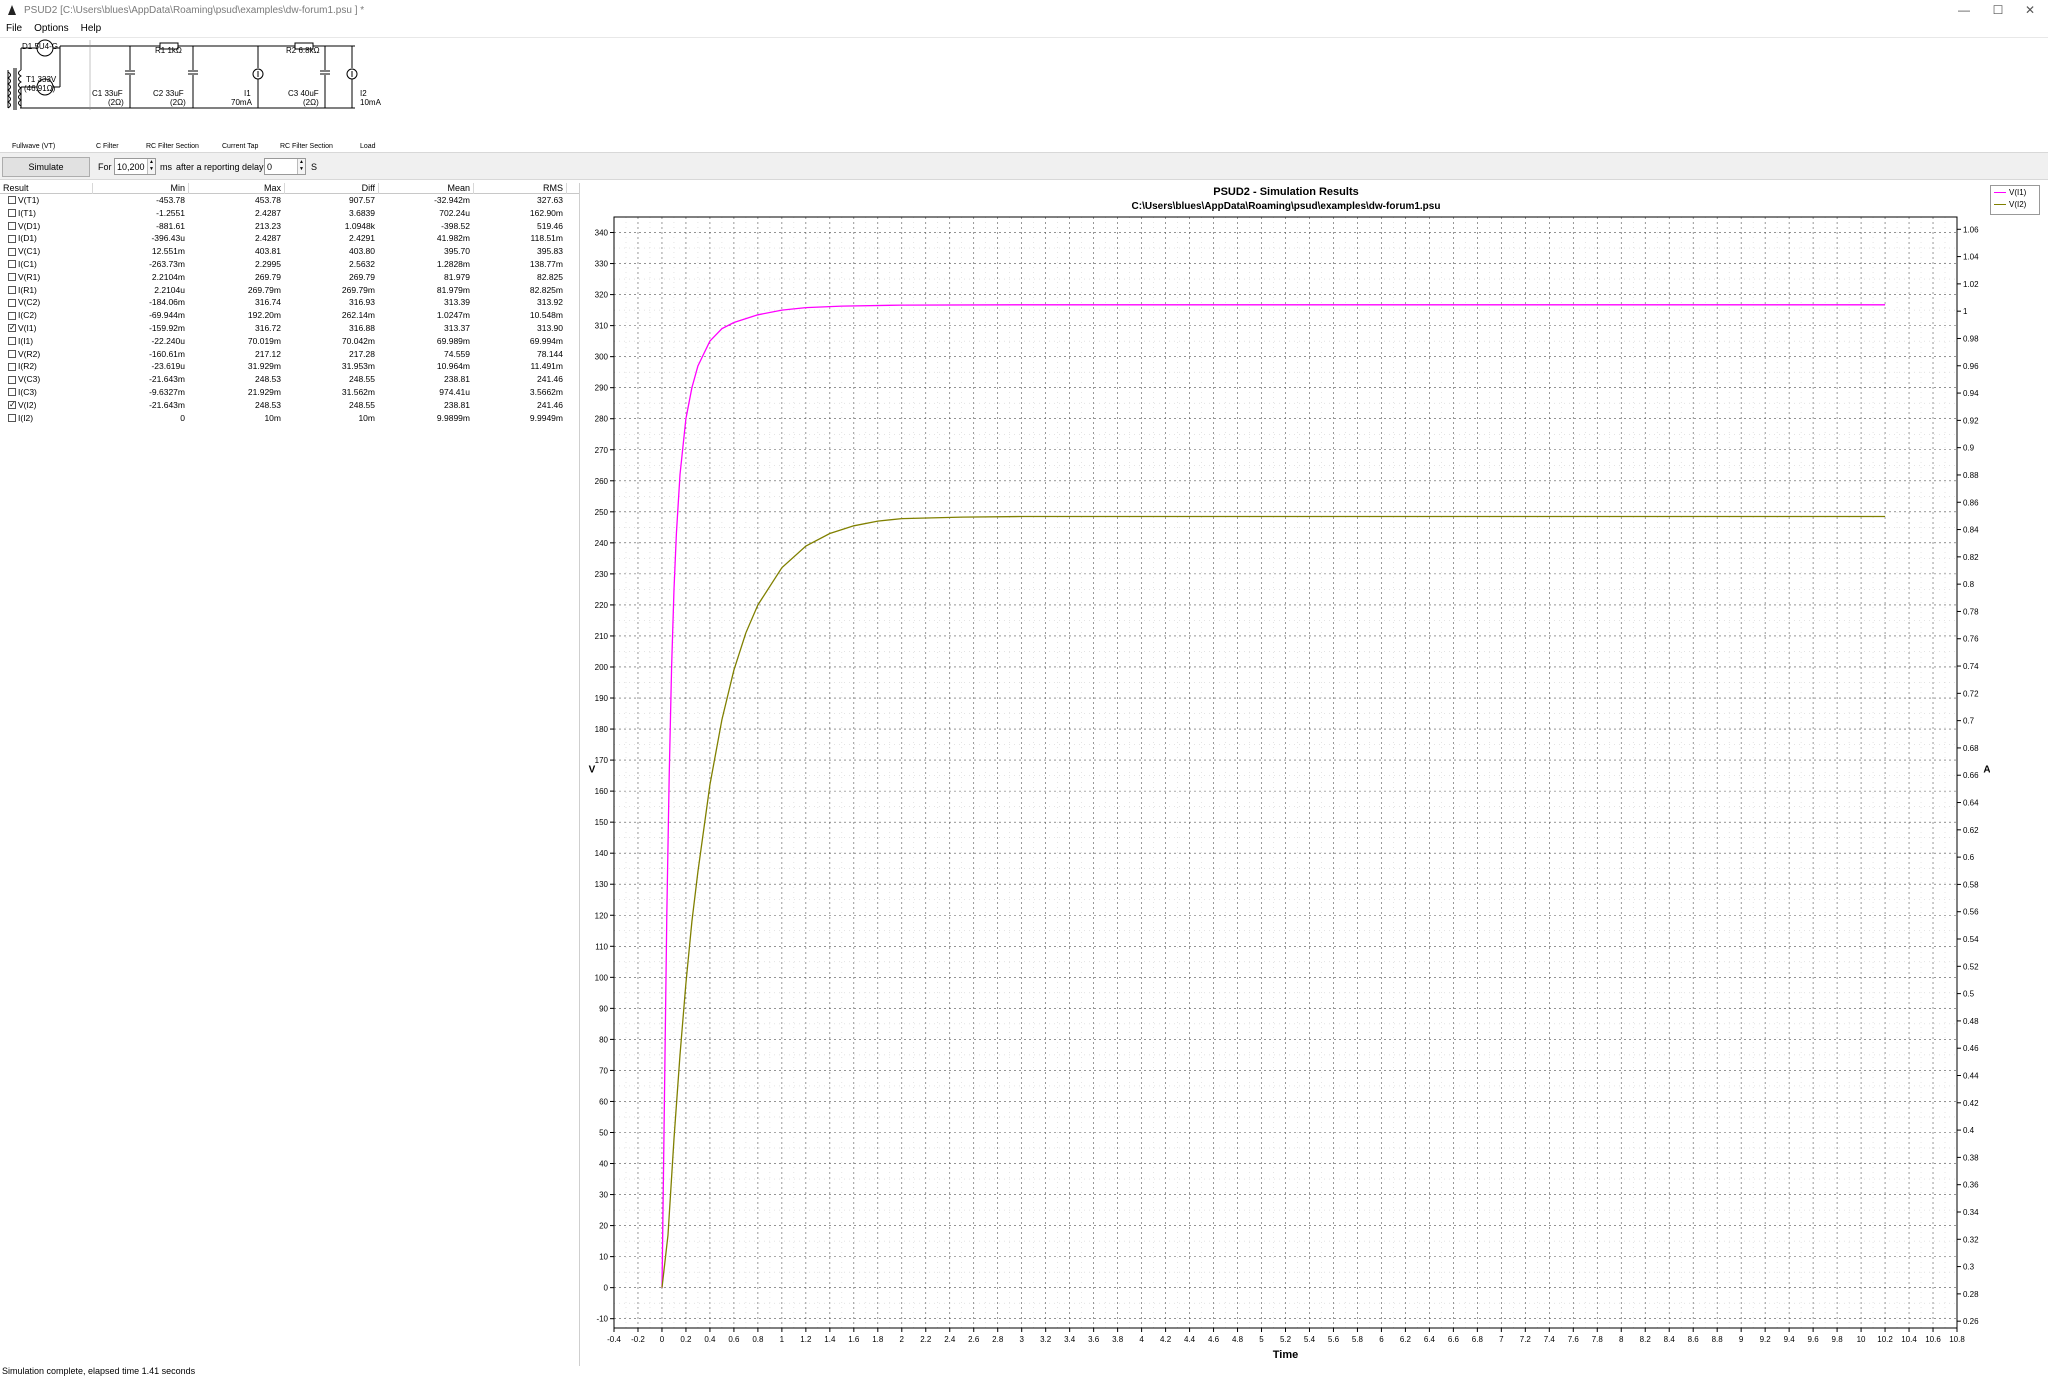  I want to click on y2-tick-label: 1.06, so click(1971, 229).